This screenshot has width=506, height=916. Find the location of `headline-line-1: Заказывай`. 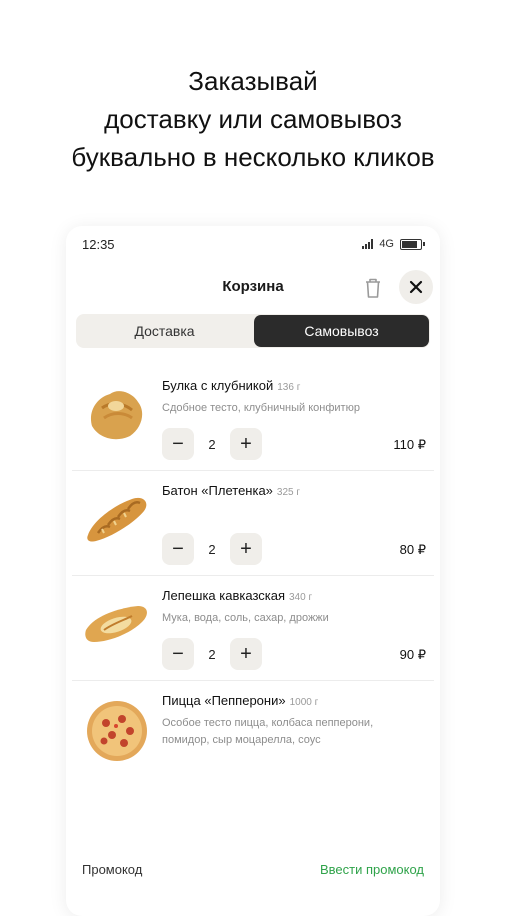

headline-line-1: Заказывай is located at coordinates (253, 81).